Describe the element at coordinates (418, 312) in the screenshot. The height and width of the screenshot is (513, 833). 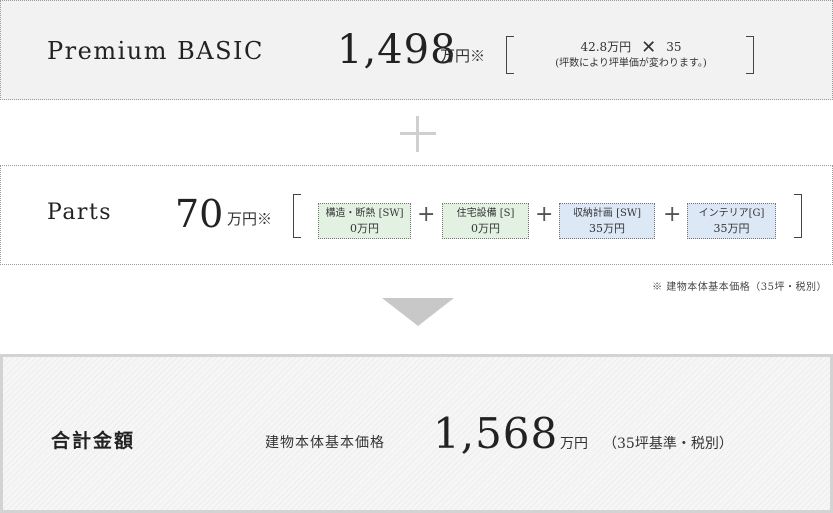
I see `down-arrow-icon` at that location.